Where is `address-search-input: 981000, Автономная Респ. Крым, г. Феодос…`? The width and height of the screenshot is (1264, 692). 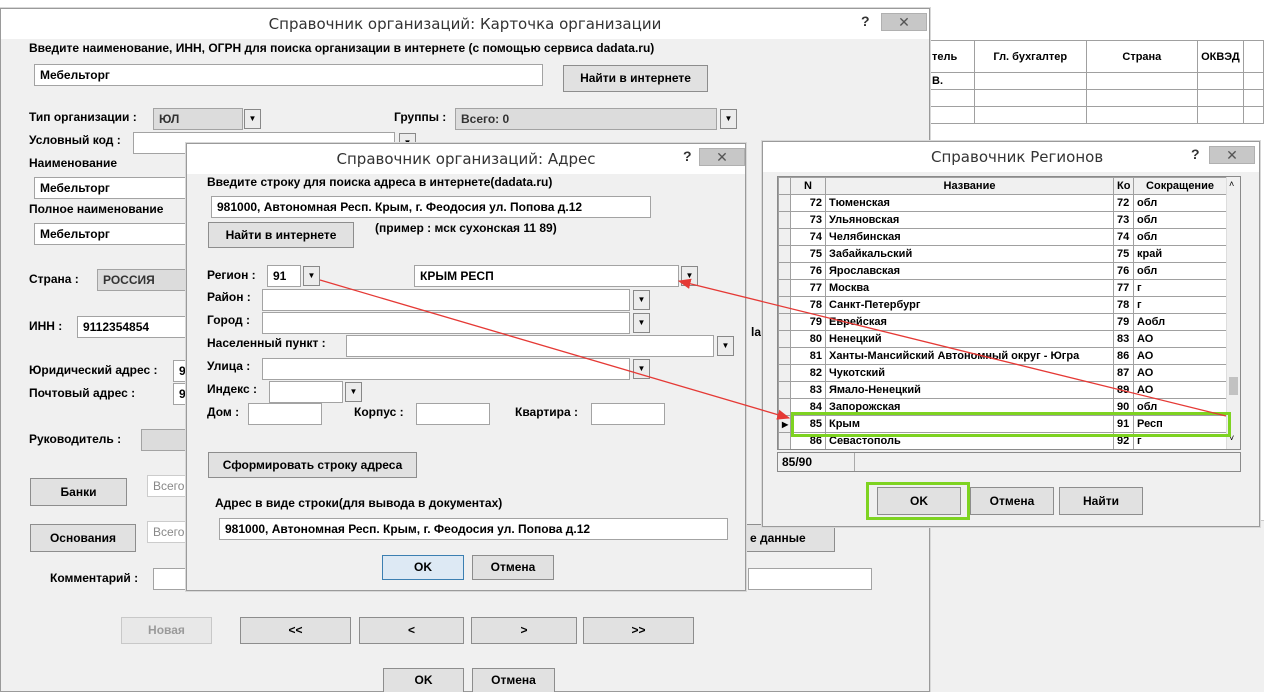 address-search-input: 981000, Автономная Респ. Крым, г. Феодос… is located at coordinates (431, 207).